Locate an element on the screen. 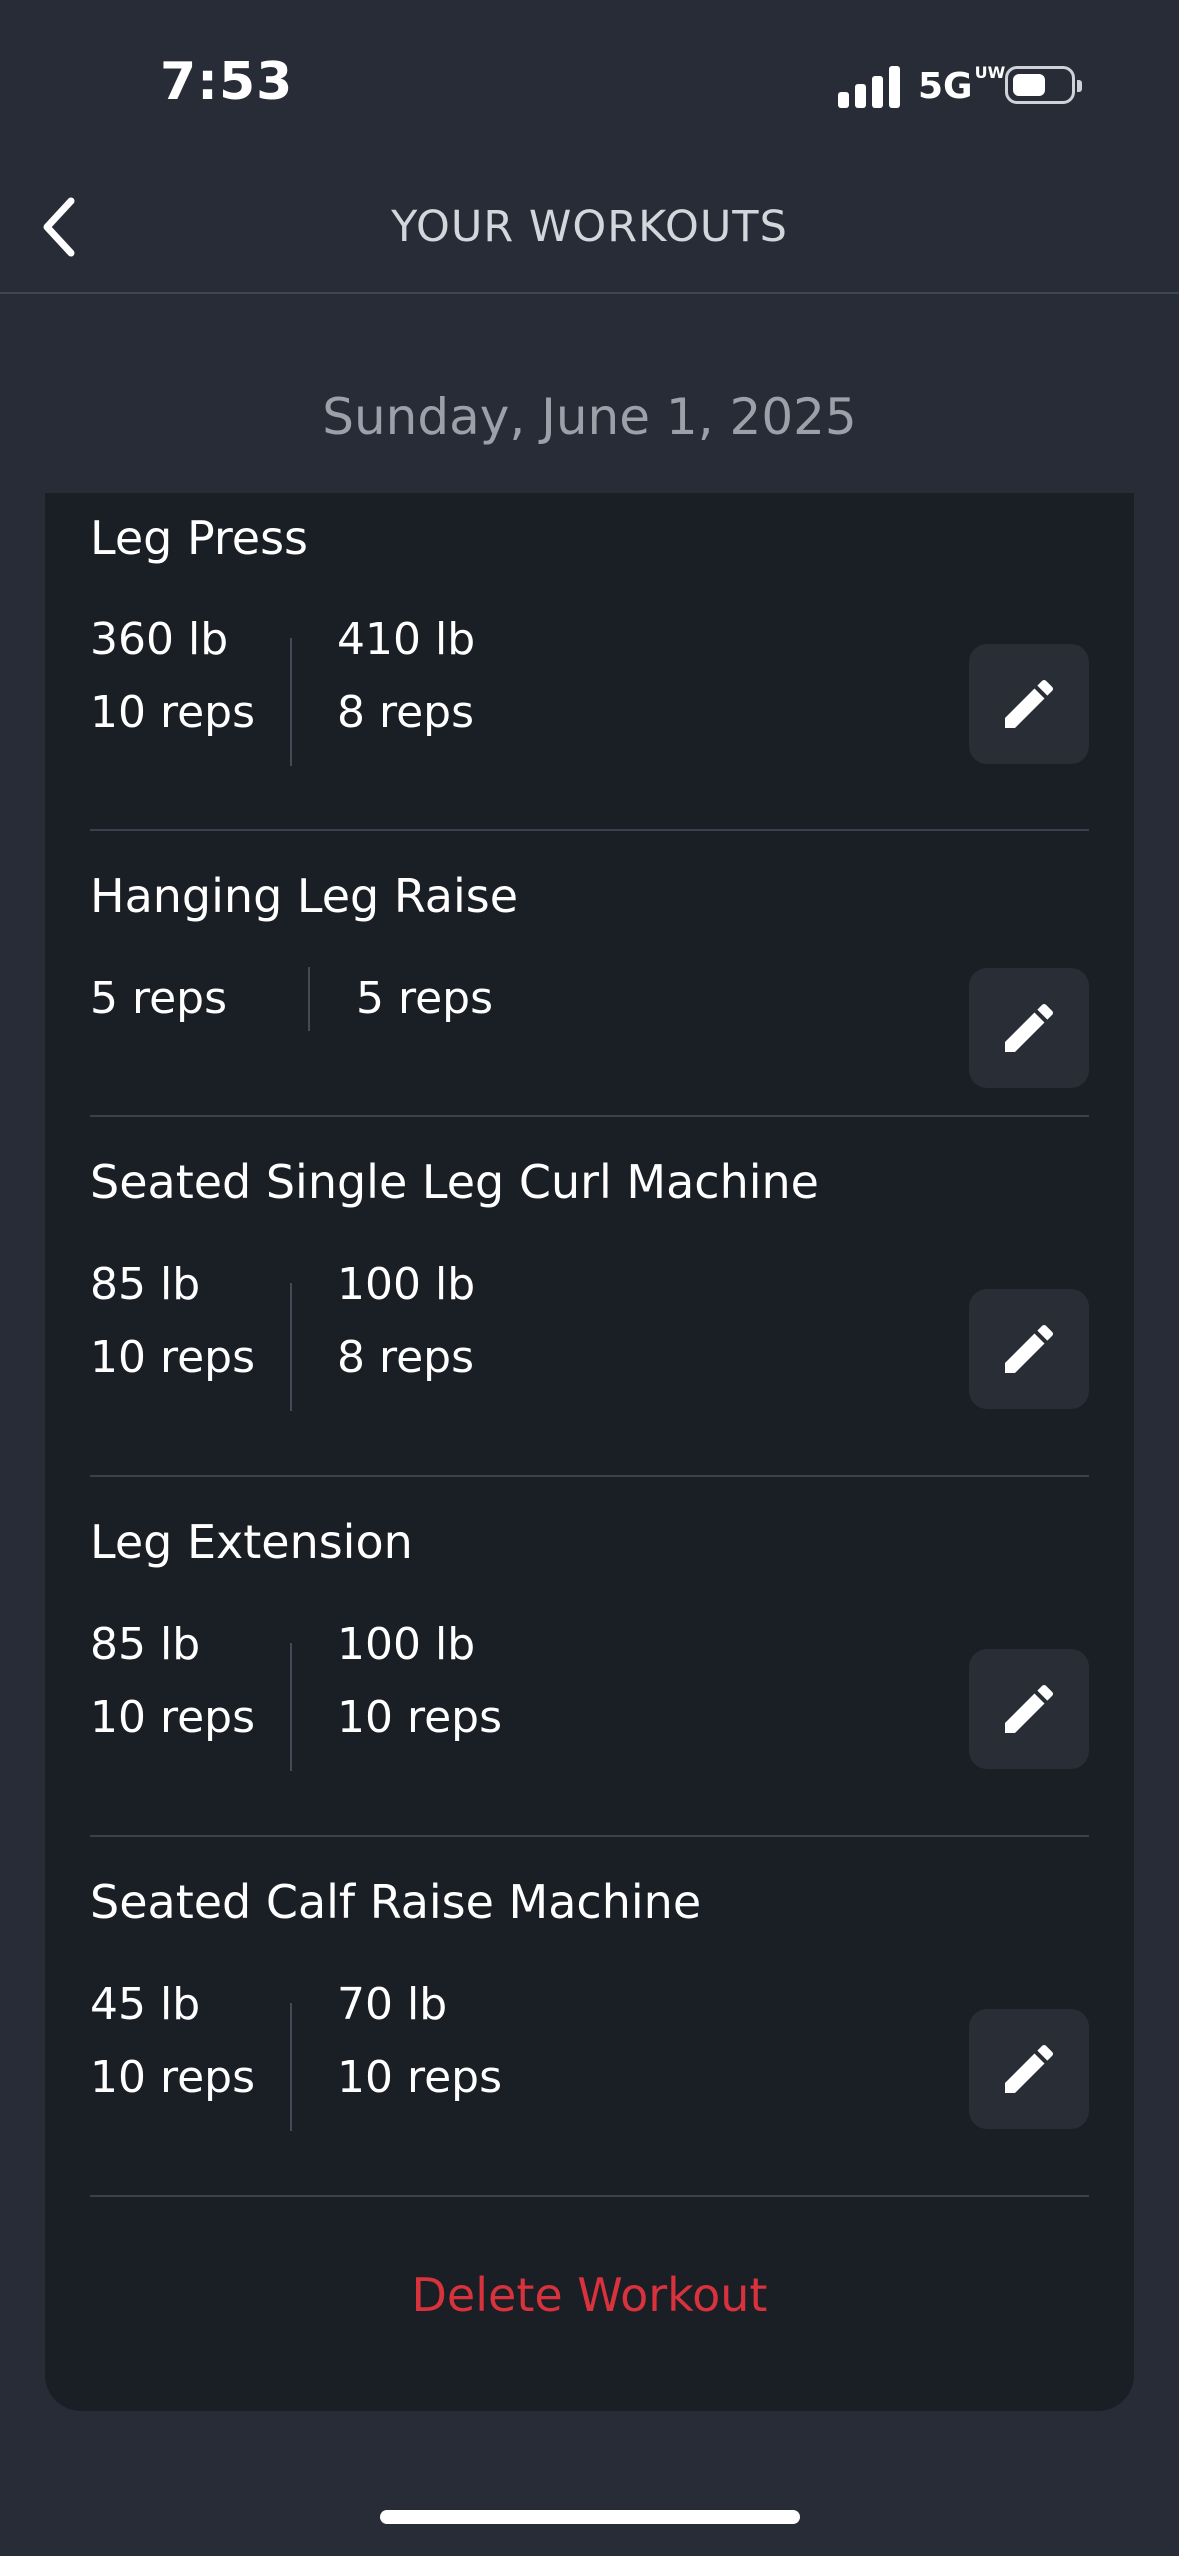  exercise-item: Leg Press 360 lb 10 reps 410 lb 8 reps is located at coordinates (589, 662).